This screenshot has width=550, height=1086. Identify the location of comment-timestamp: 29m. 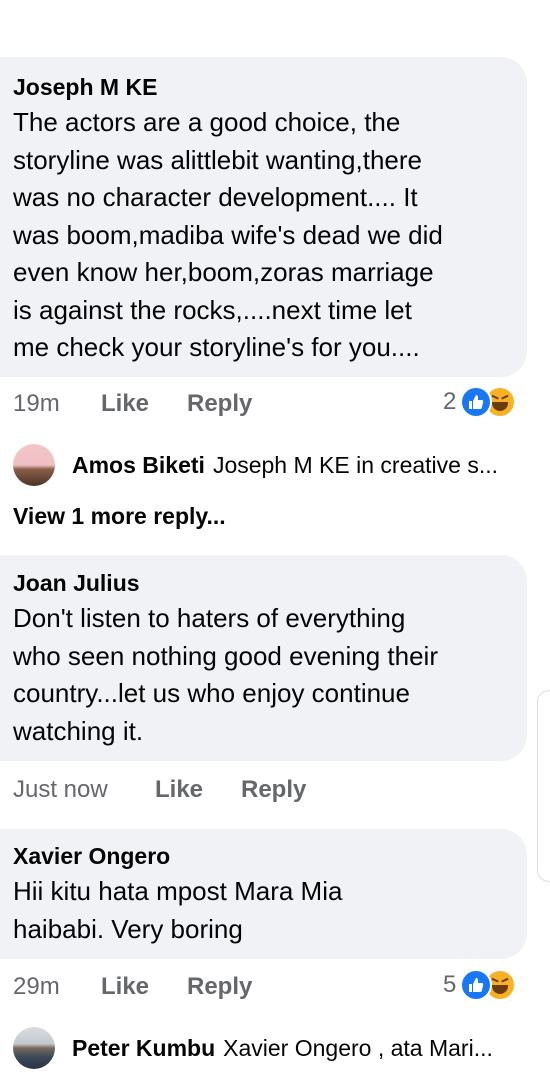
(57, 987).